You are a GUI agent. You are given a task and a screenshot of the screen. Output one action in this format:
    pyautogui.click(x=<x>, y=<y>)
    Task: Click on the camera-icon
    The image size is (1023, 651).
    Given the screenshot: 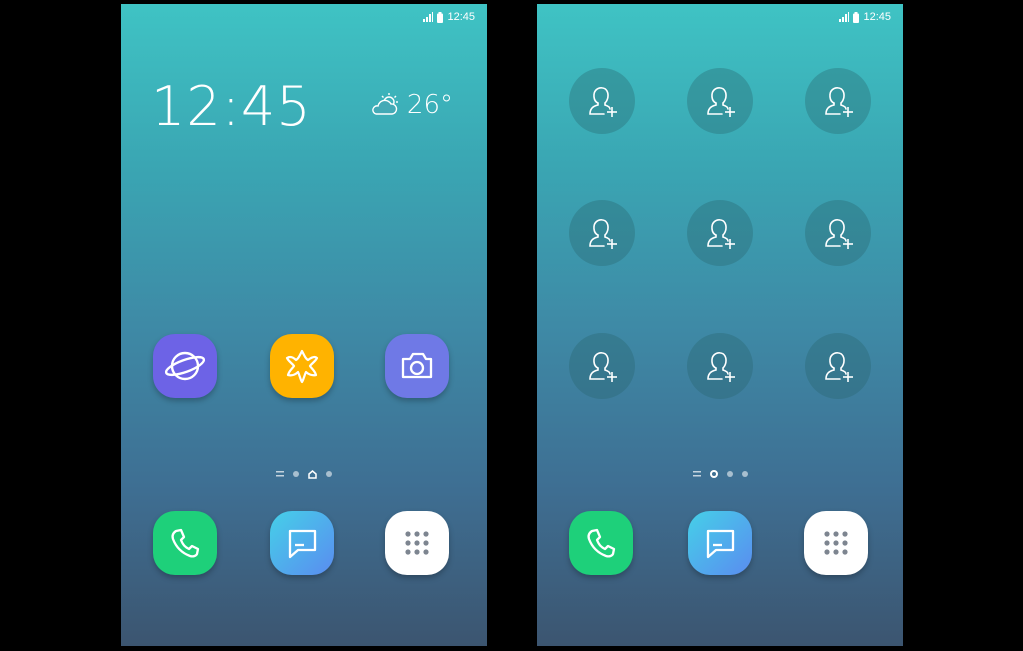 What is the action you would take?
    pyautogui.click(x=417, y=365)
    